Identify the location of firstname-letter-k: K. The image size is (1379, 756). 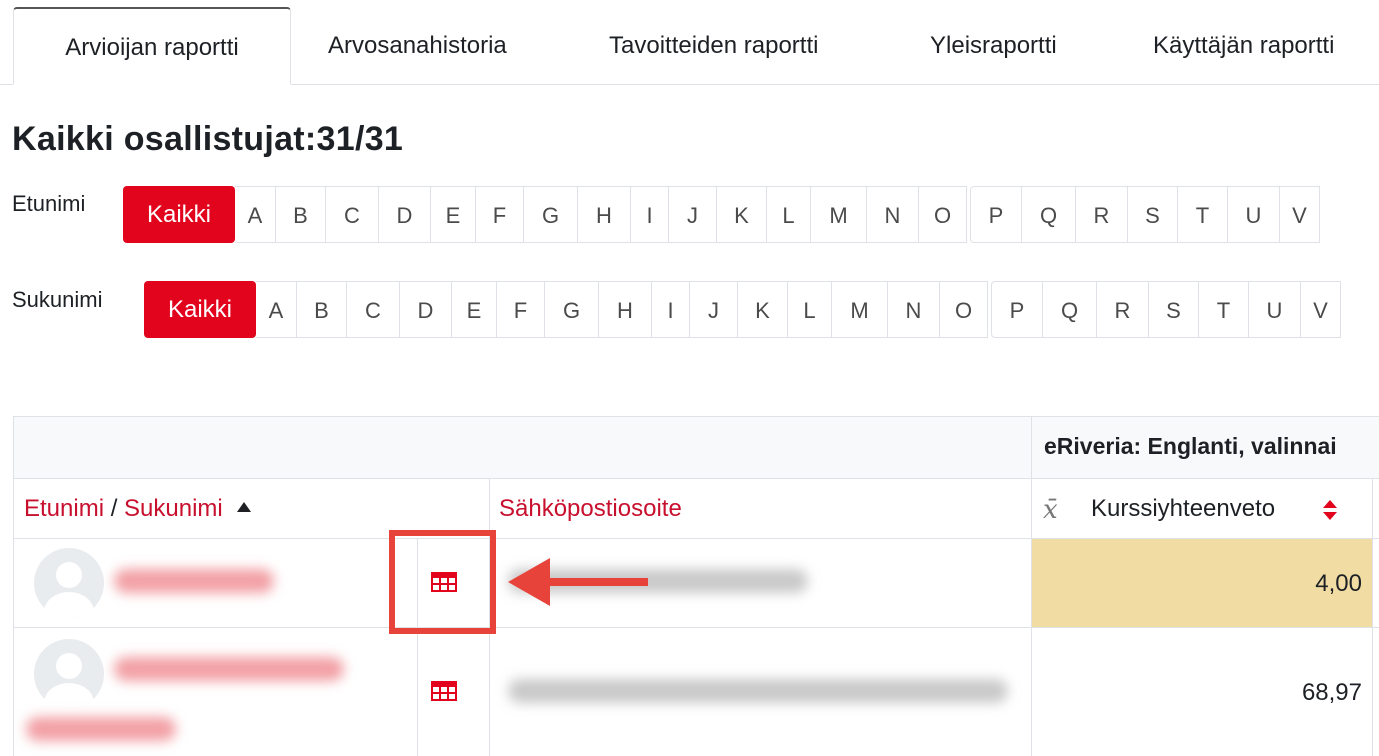
(742, 214).